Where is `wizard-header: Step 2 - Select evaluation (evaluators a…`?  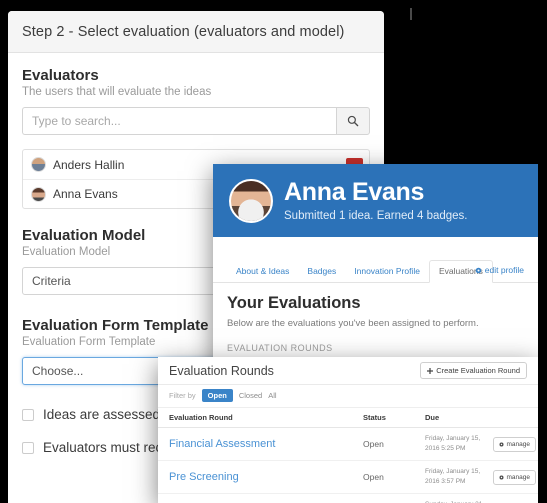
wizard-header: Step 2 - Select evaluation (evaluators a… is located at coordinates (196, 32).